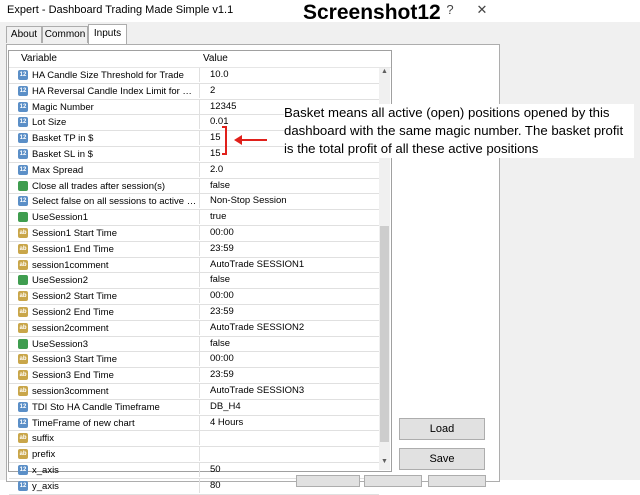  I want to click on tab-common: Common, so click(65, 34).